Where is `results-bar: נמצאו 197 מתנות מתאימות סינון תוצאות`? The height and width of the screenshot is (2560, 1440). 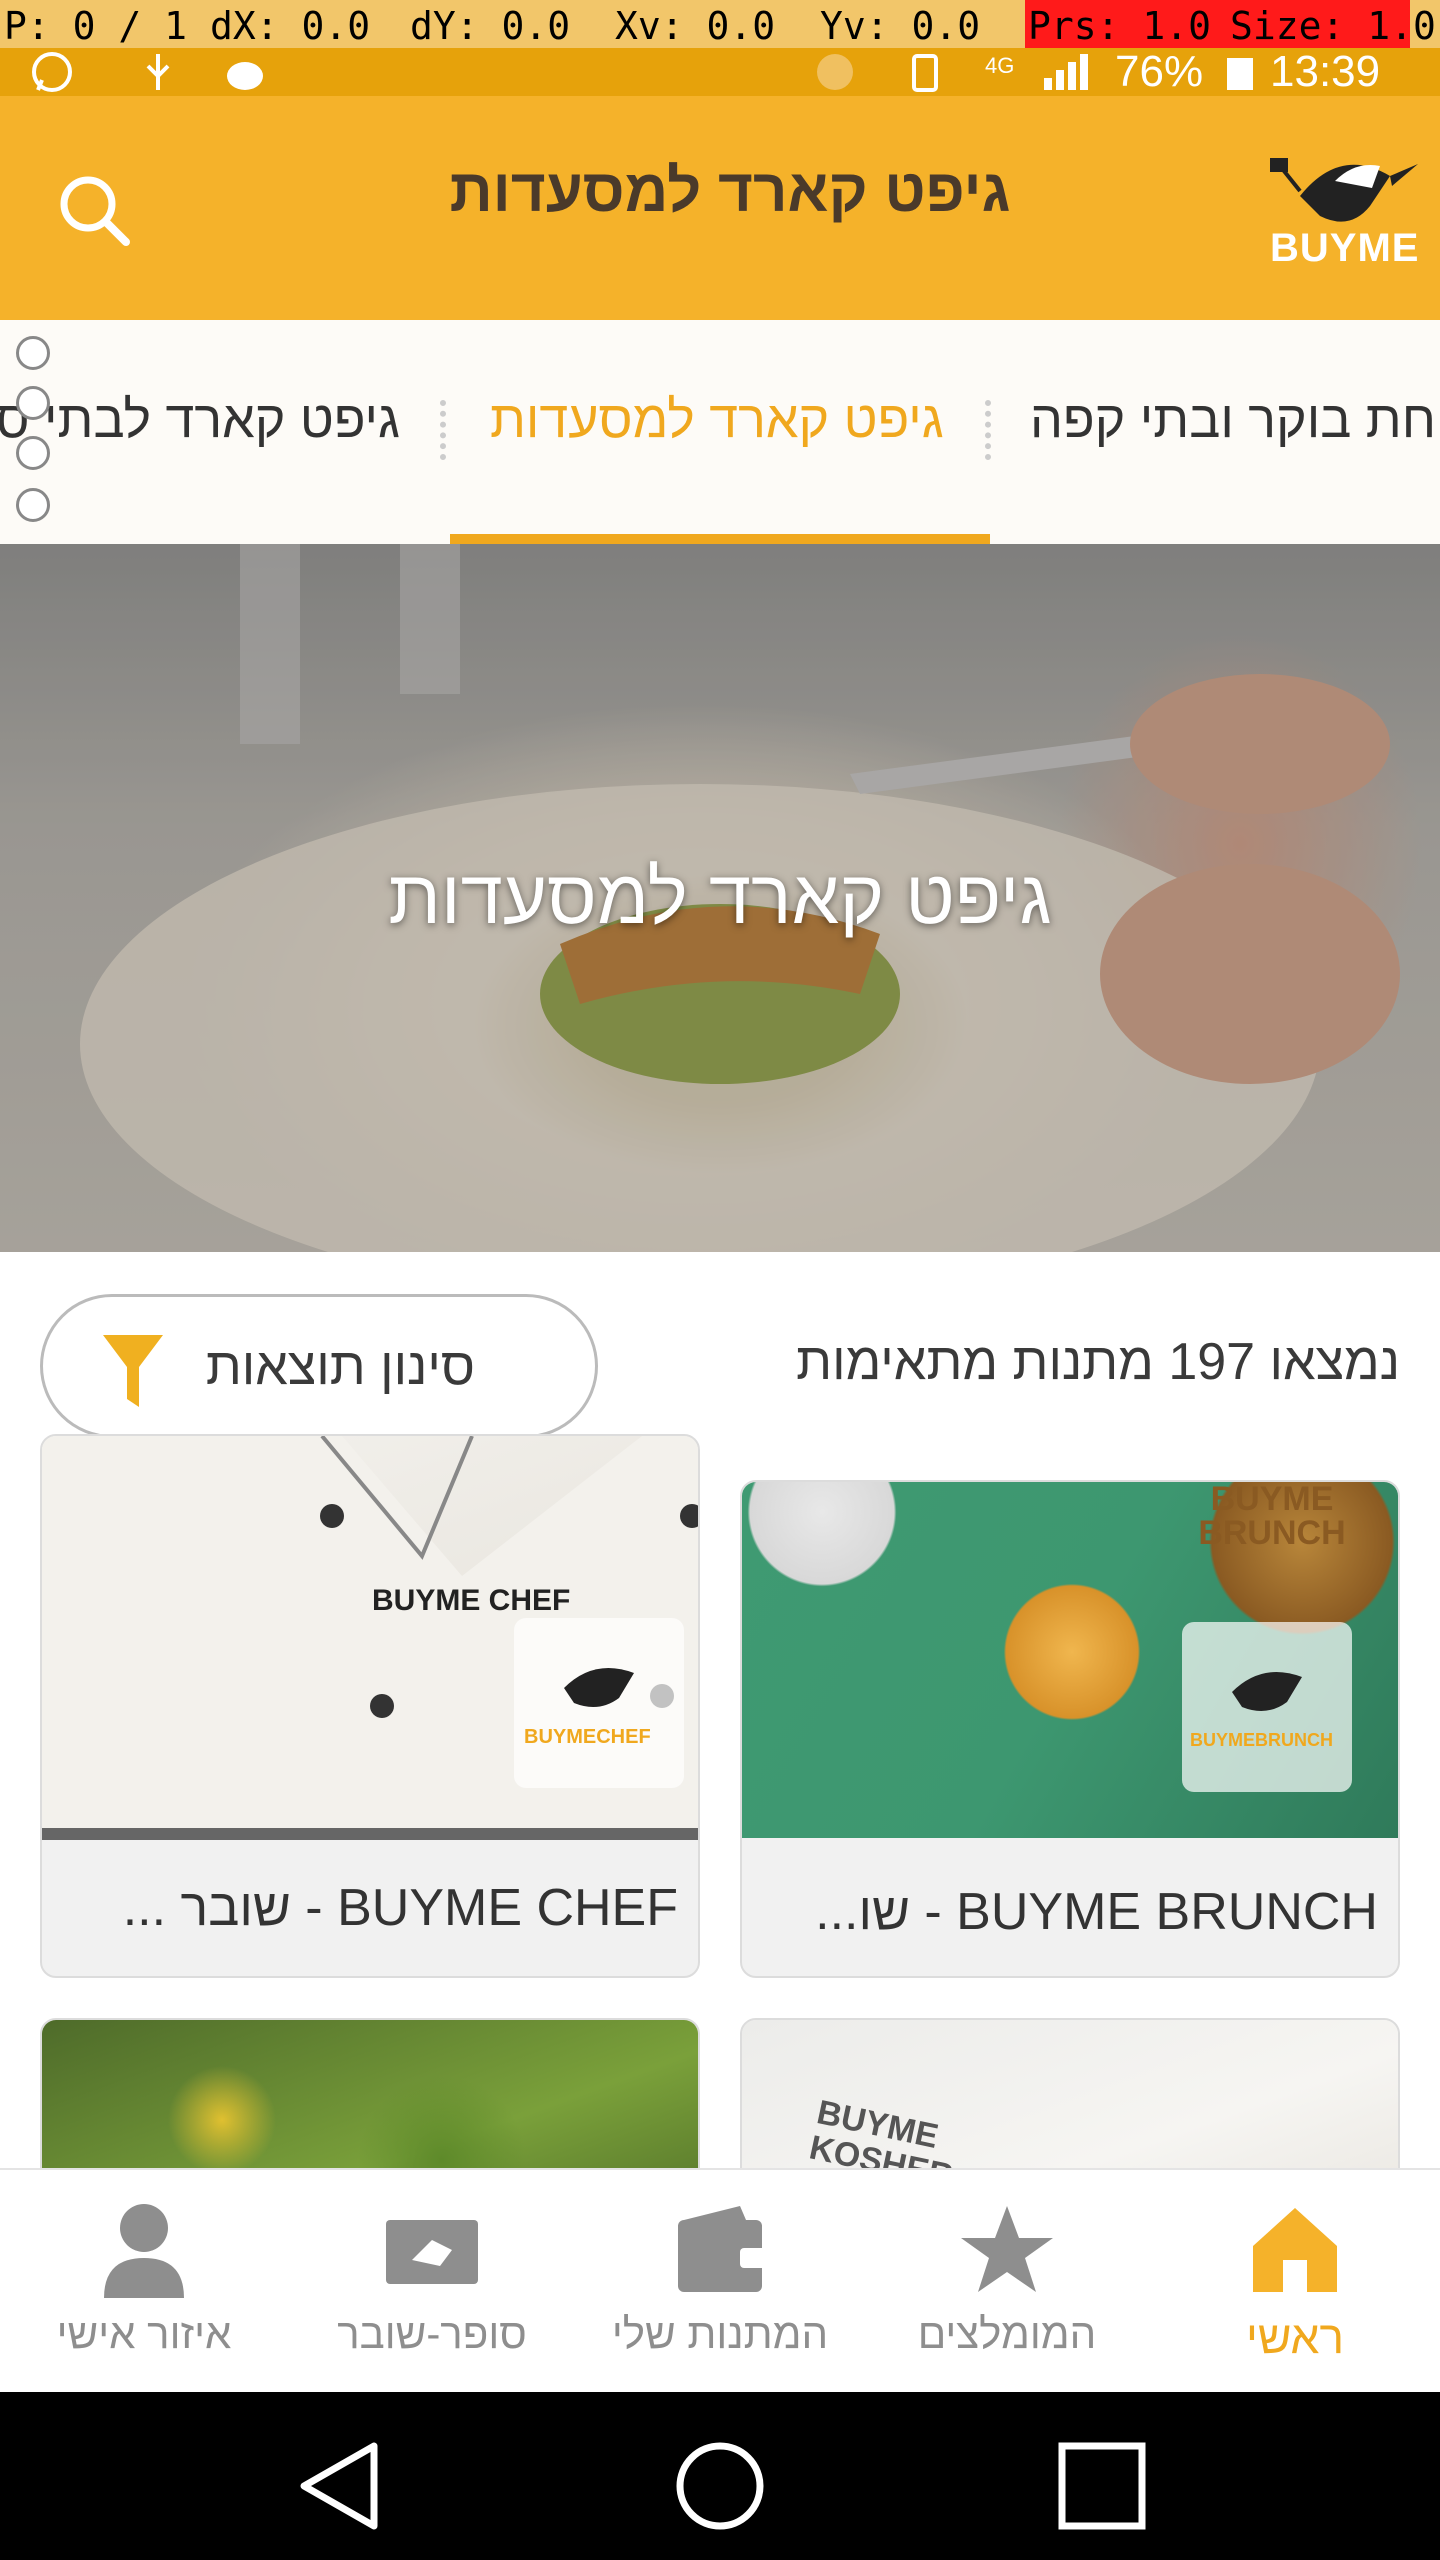
results-bar: נמצאו 197 מתנות מתאימות סינון תוצאות is located at coordinates (720, 1345).